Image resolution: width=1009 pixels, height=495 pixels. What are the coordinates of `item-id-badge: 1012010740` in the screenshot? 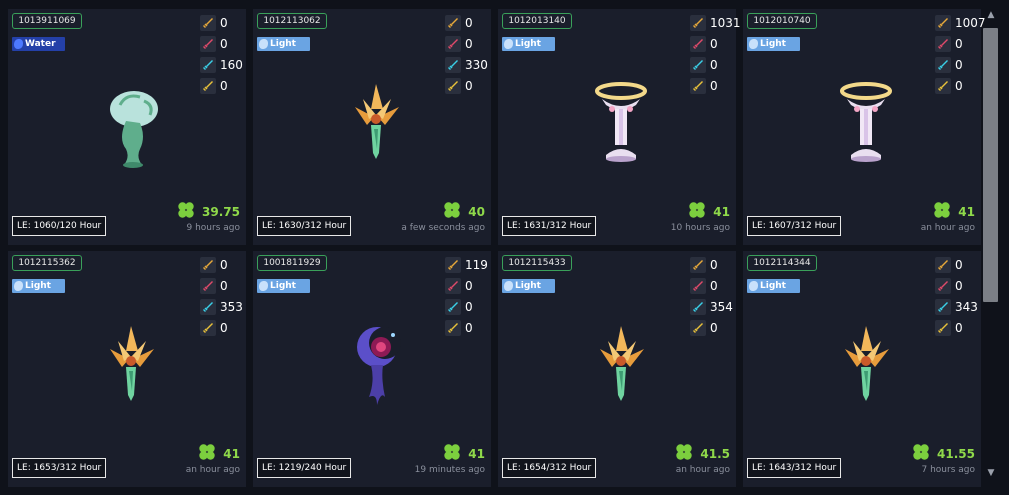 It's located at (782, 21).